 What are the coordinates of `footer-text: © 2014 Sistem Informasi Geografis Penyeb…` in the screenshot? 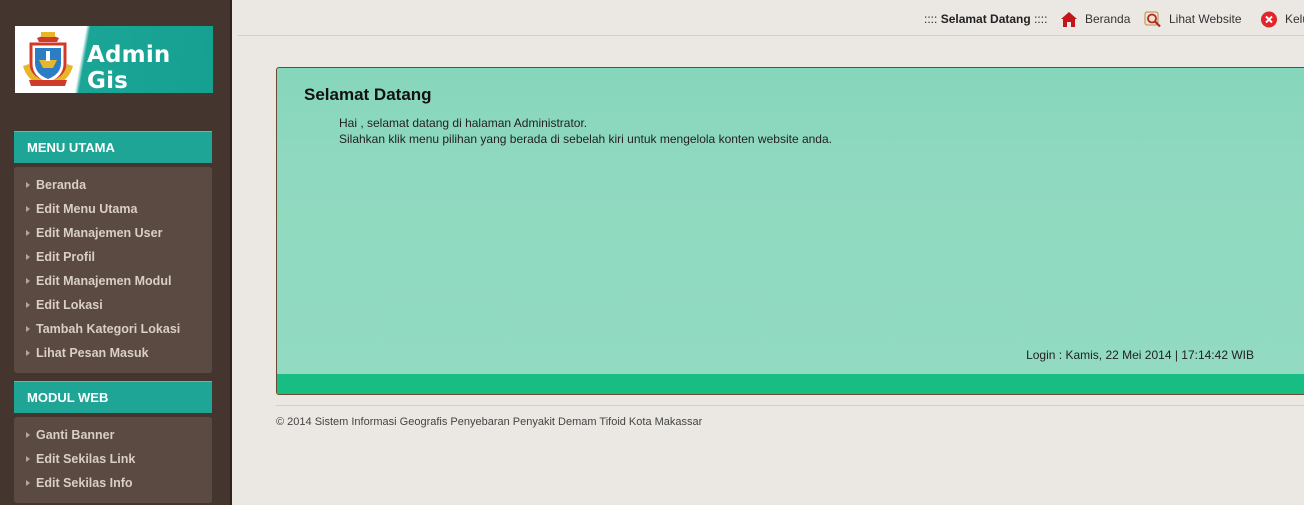 It's located at (489, 422).